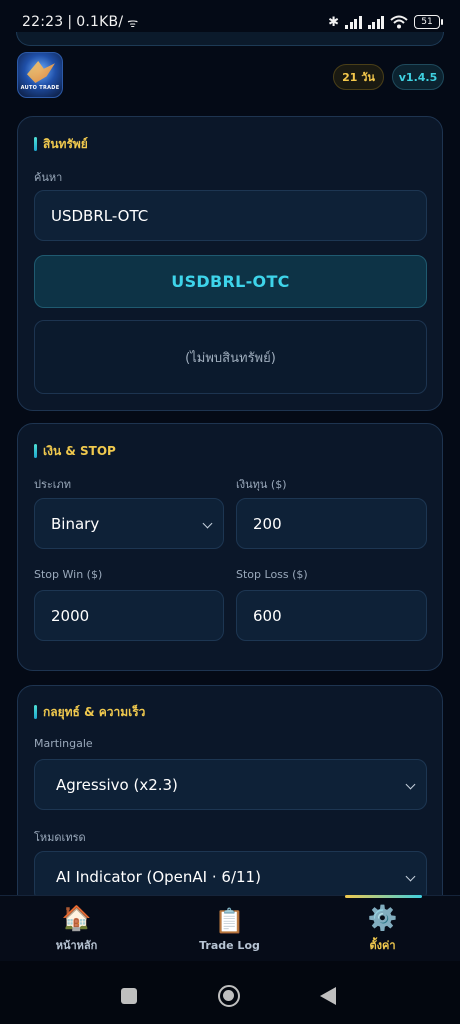 This screenshot has width=460, height=1024. I want to click on nav-settings: ⚙️ ตั้งค่า, so click(382, 929).